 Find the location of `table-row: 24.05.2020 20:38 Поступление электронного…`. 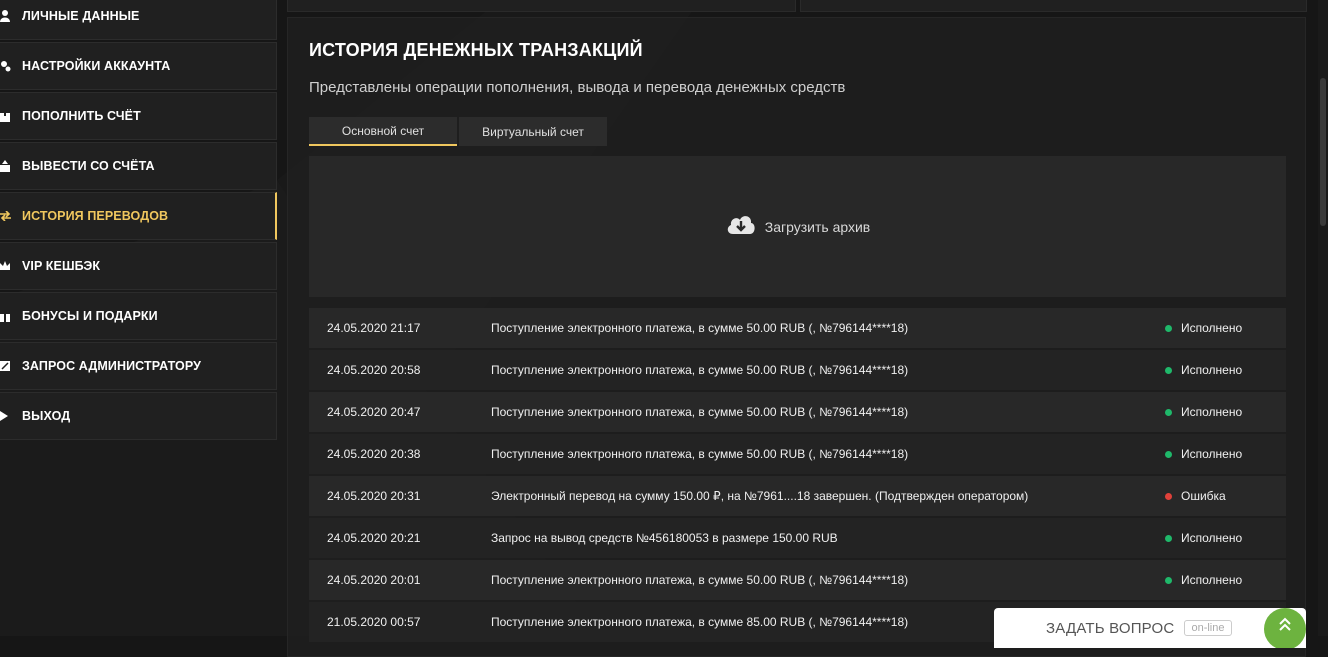

table-row: 24.05.2020 20:38 Поступление электронного… is located at coordinates (797, 454).